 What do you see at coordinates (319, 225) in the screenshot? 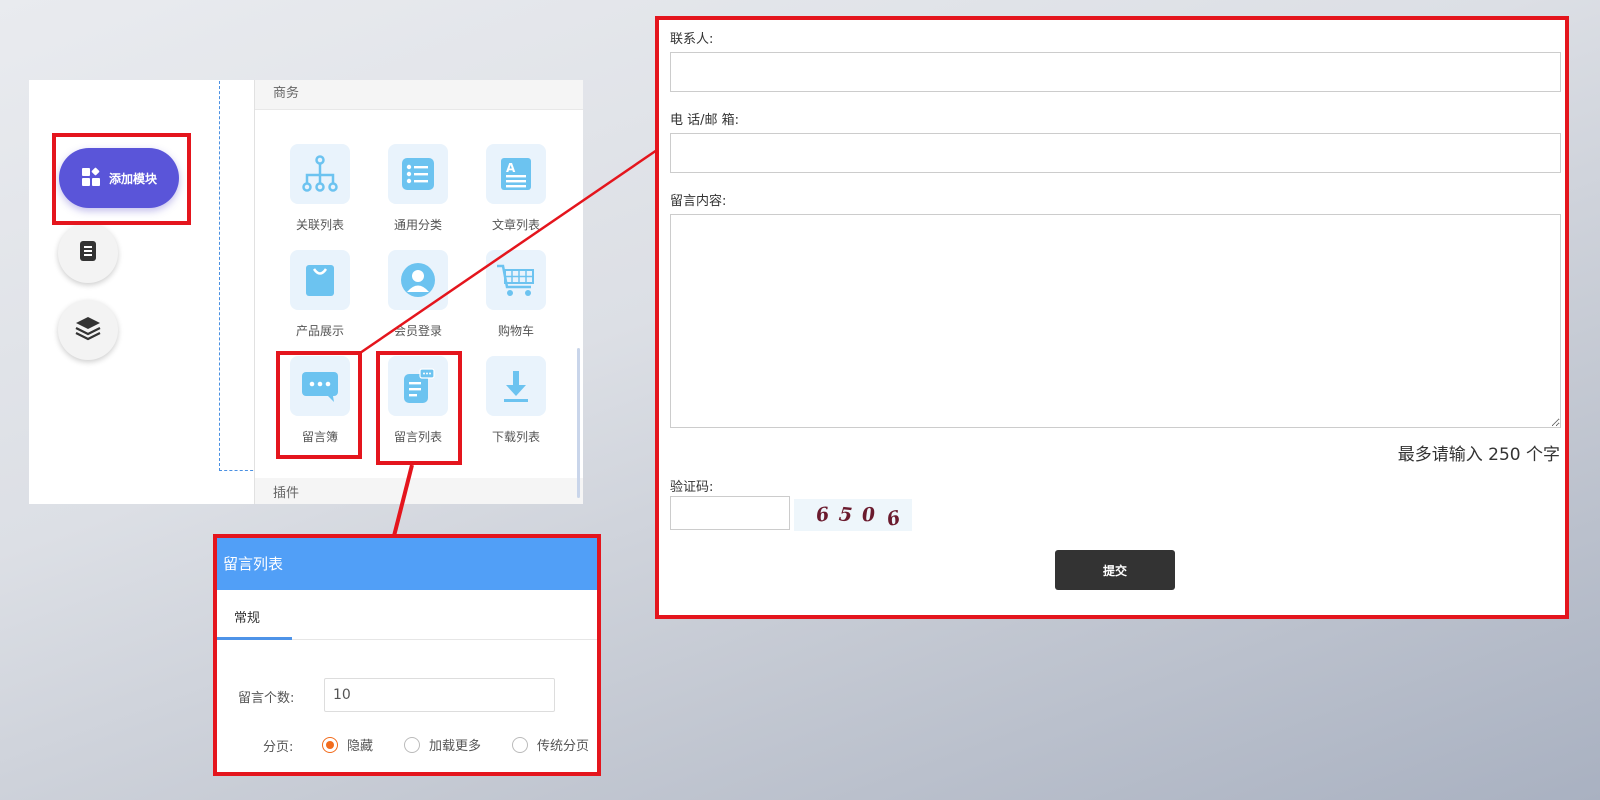
I see `module-label: 关联列表` at bounding box center [319, 225].